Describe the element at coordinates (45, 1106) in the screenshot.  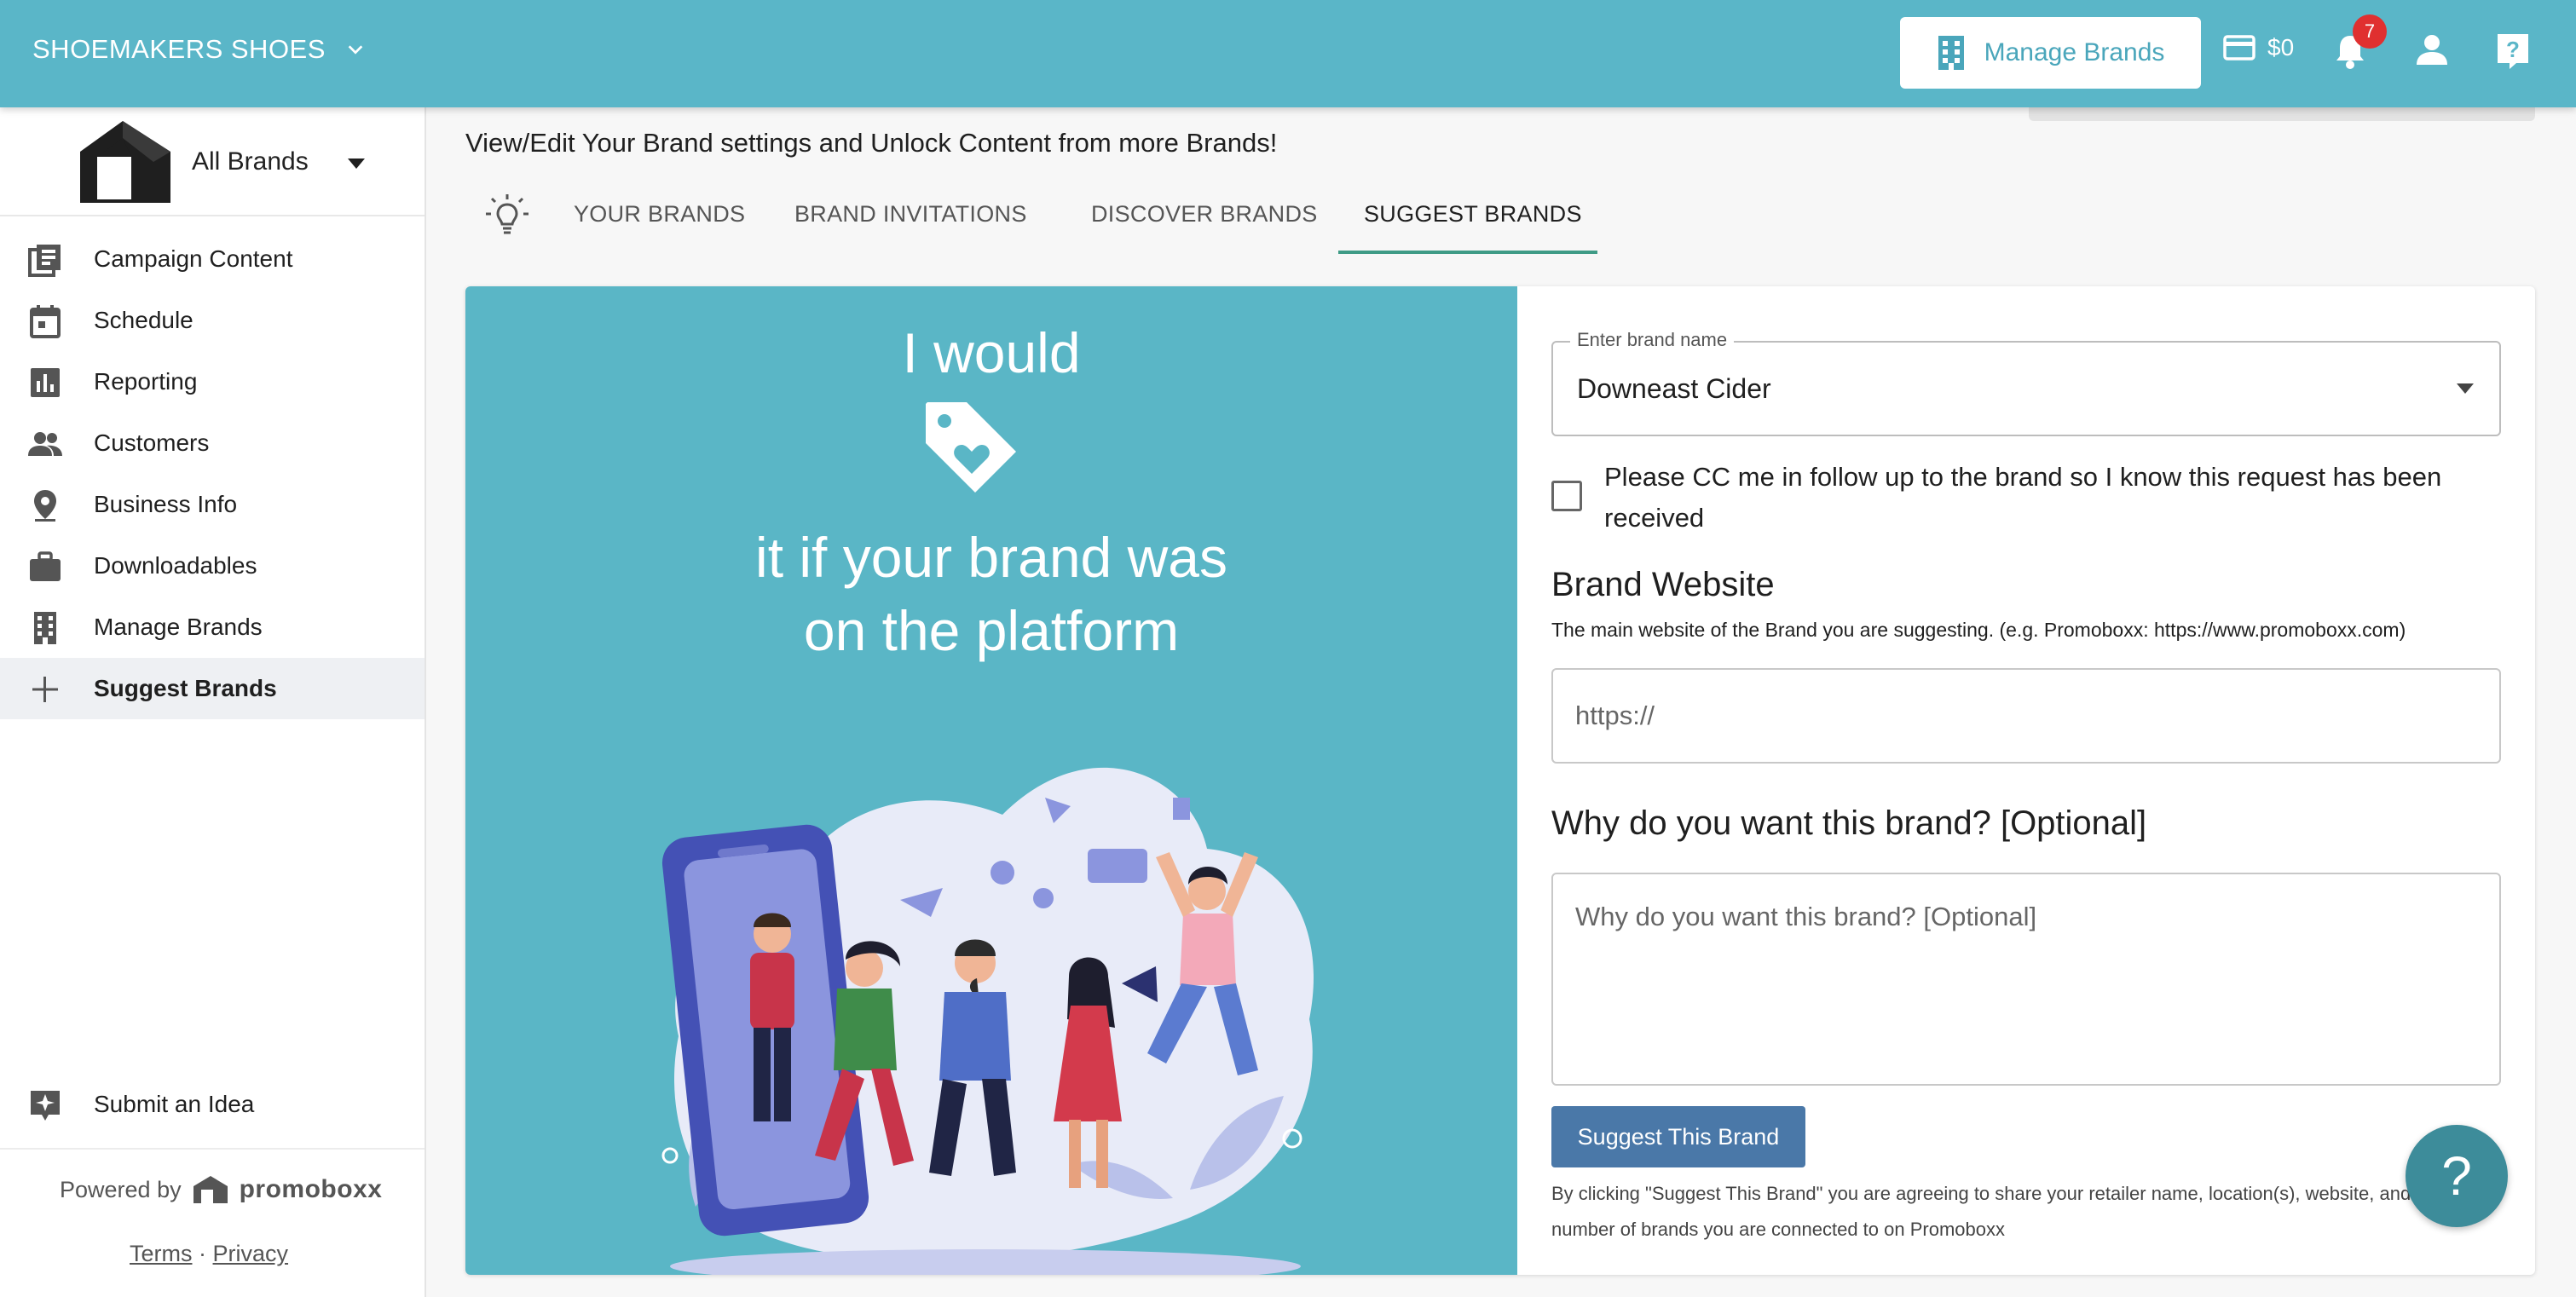
I see `lightbulb-star-icon` at that location.